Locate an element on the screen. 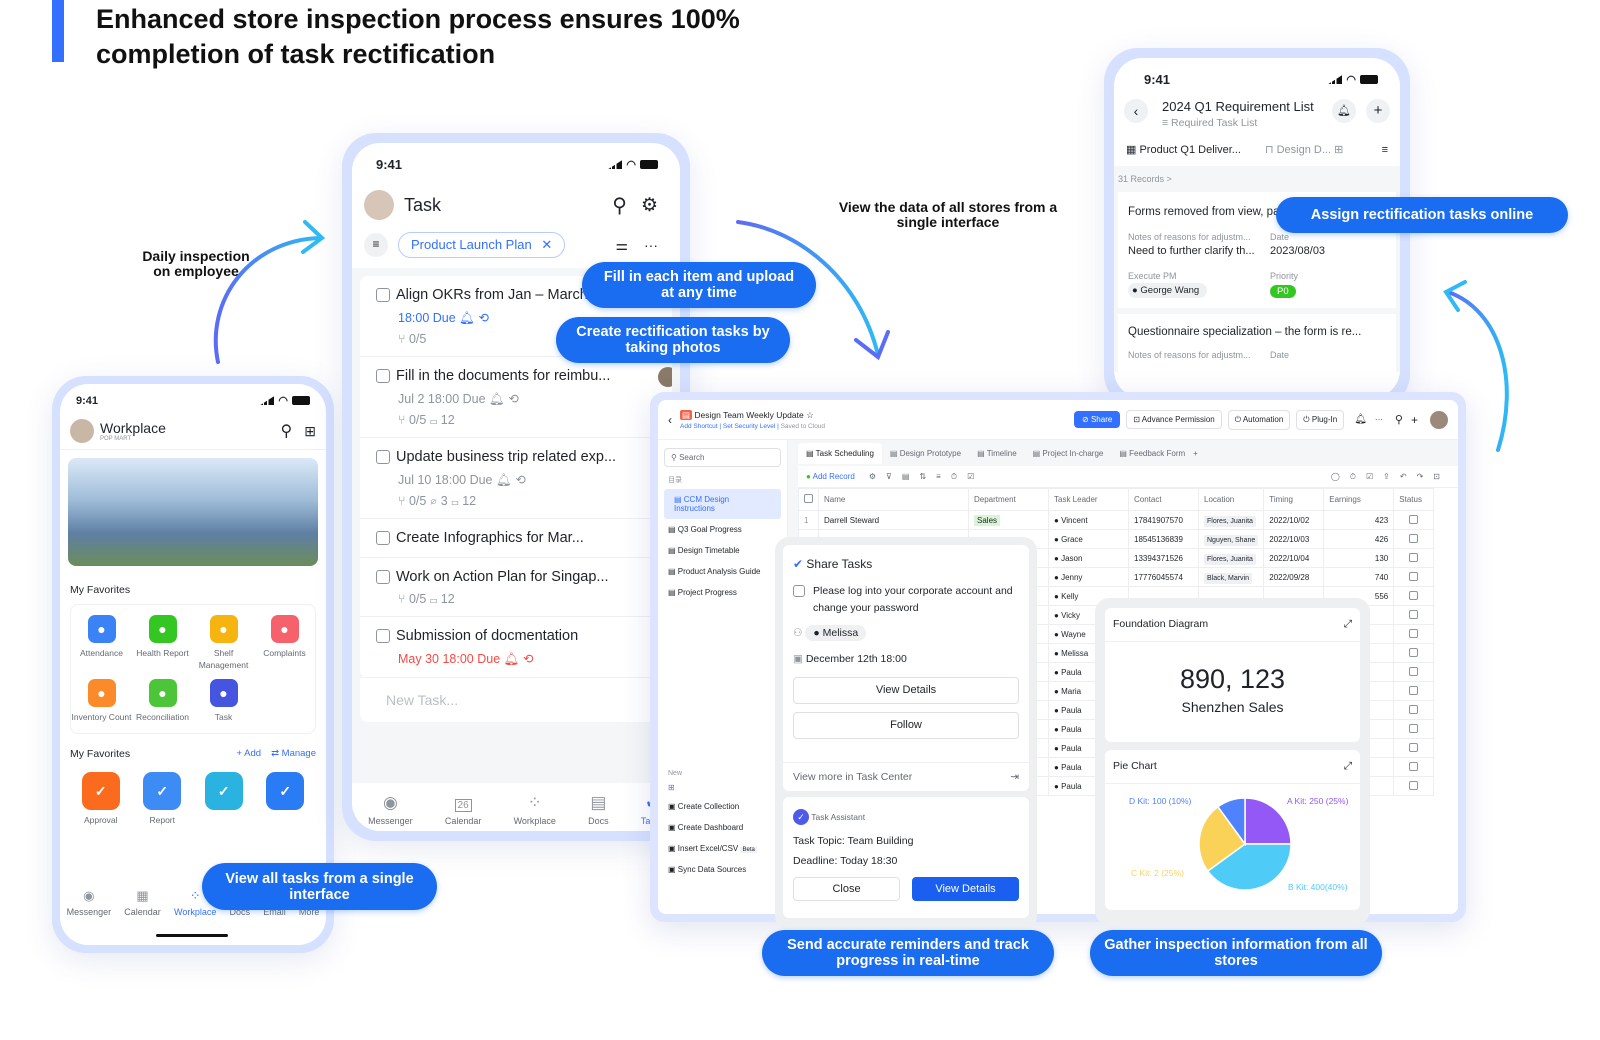 The height and width of the screenshot is (1040, 1600). back-icon: ‹ is located at coordinates (670, 420).